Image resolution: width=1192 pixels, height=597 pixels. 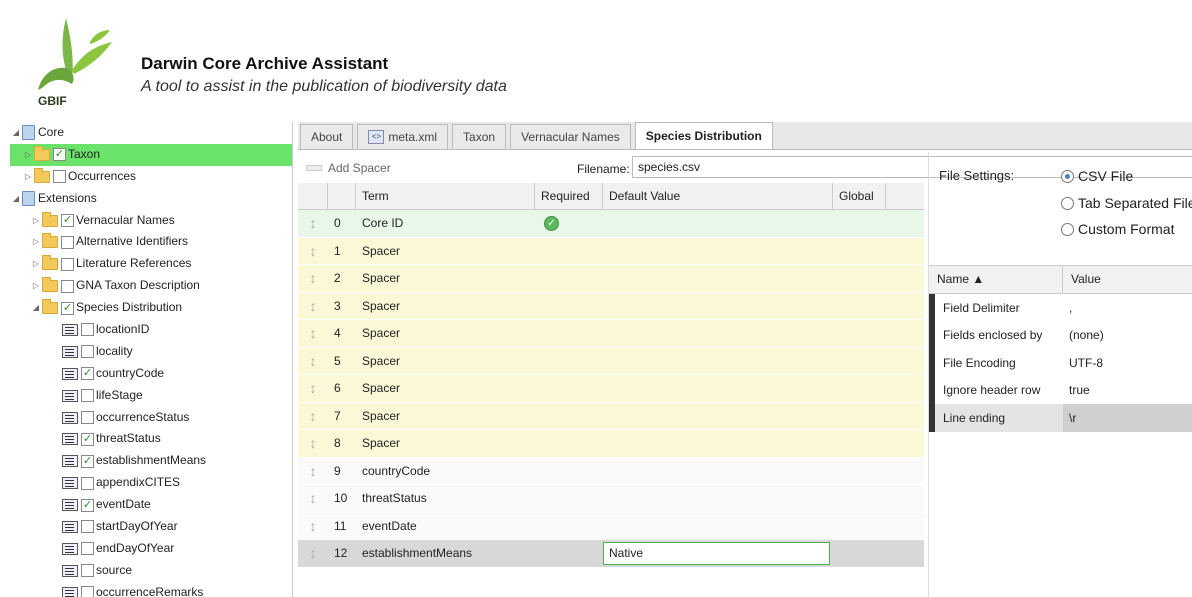 I want to click on tree-node-core: ◢ Core, so click(x=151, y=133).